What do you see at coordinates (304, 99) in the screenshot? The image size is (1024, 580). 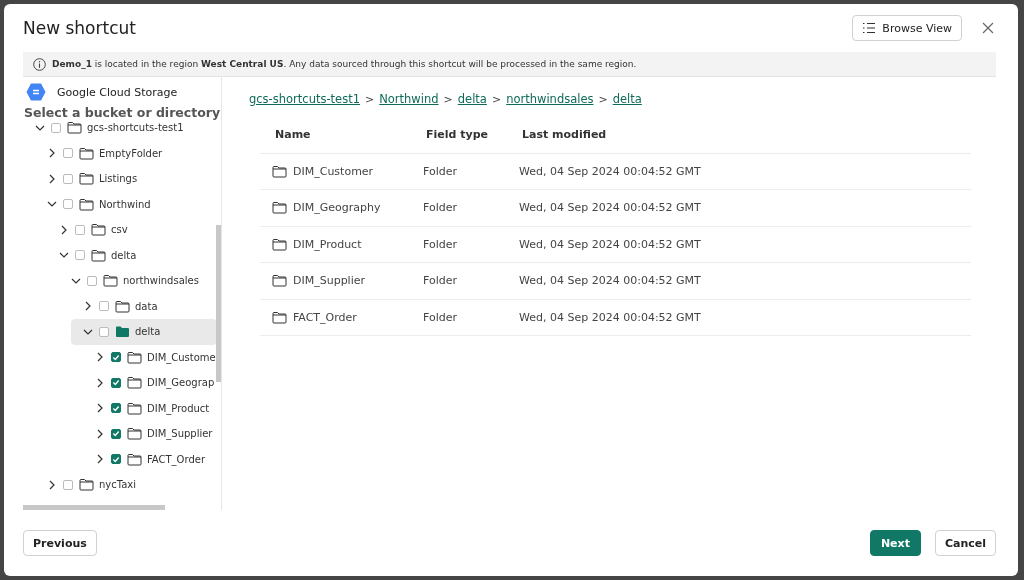 I see `breadcrumb-link: gcs-shortcuts-test1` at bounding box center [304, 99].